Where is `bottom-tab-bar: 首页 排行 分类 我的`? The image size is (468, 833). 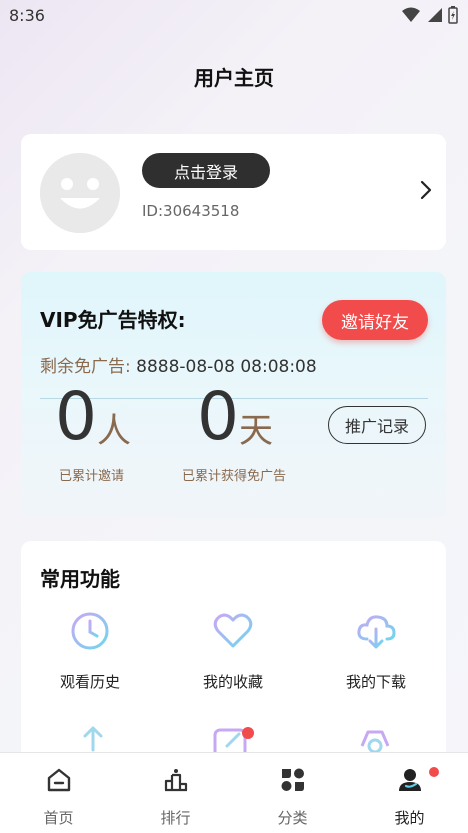 bottom-tab-bar: 首页 排行 分类 我的 is located at coordinates (234, 792).